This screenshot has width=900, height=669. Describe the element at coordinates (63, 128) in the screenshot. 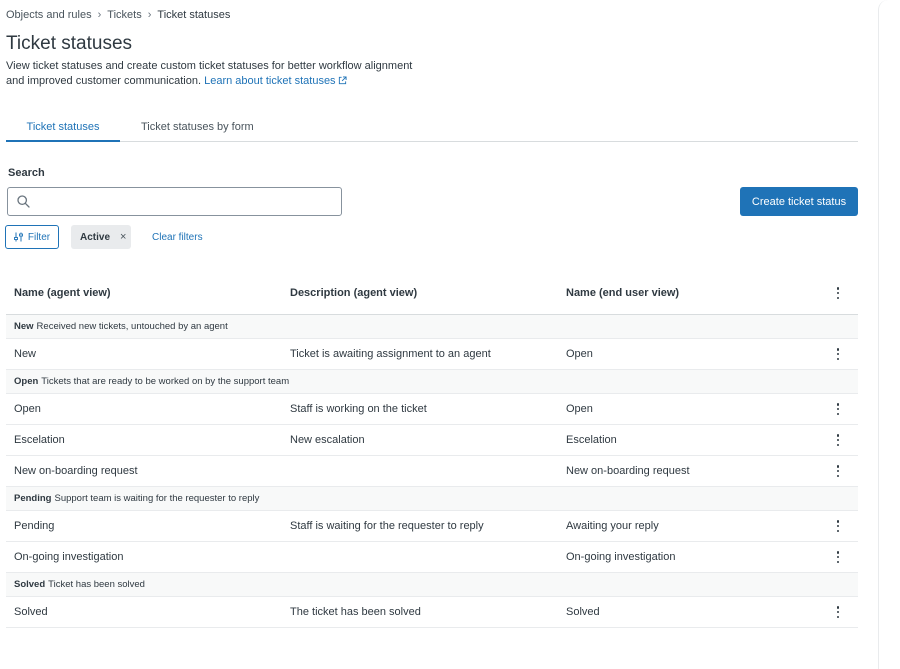

I see `tab-ticket-statuses: Ticket statuses` at that location.